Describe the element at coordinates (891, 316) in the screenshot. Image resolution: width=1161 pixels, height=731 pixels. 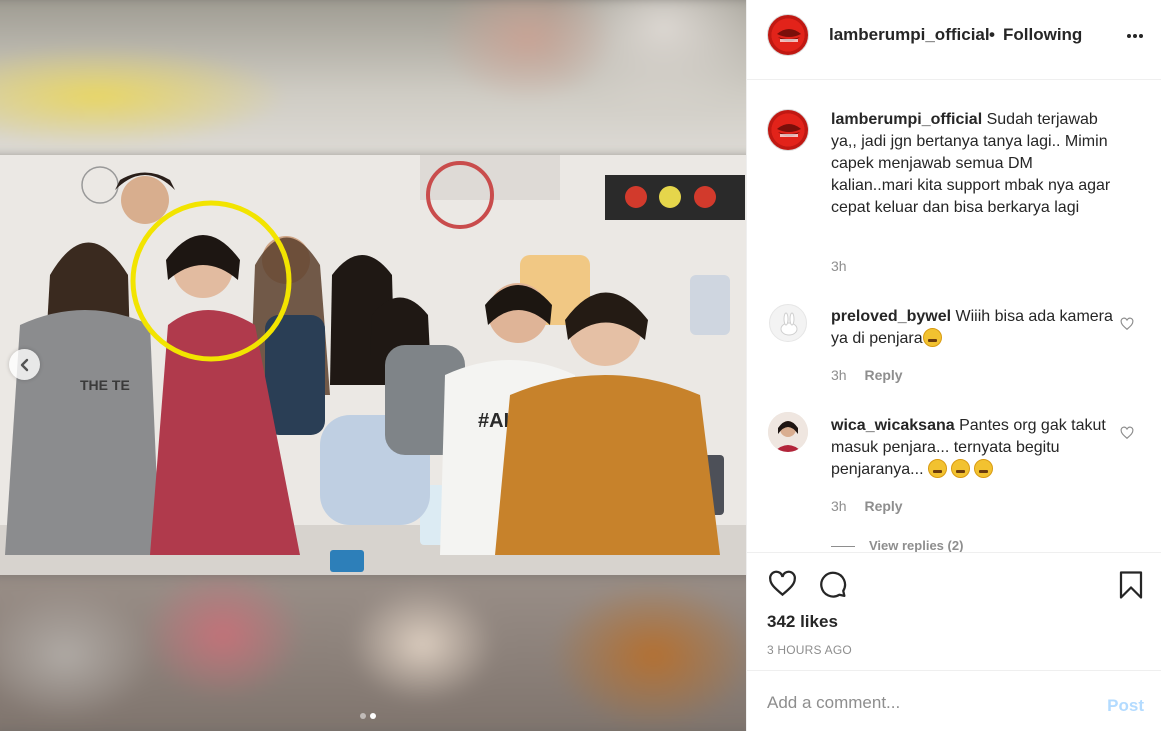
I see `comment-username: preloved_bywel` at that location.